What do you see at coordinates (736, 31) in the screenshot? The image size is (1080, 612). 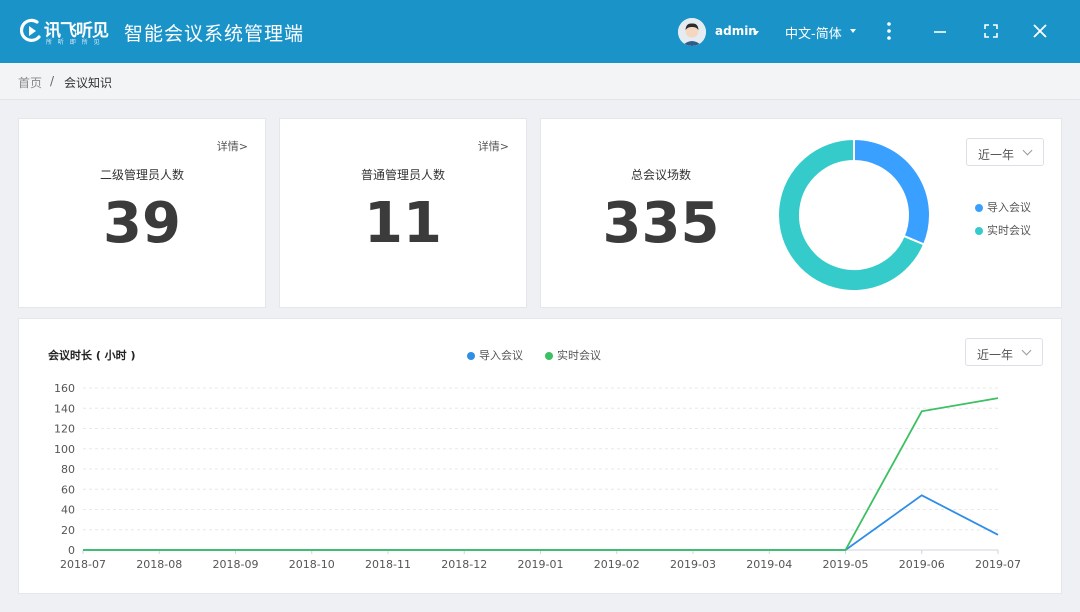 I see `user-menu: admin` at bounding box center [736, 31].